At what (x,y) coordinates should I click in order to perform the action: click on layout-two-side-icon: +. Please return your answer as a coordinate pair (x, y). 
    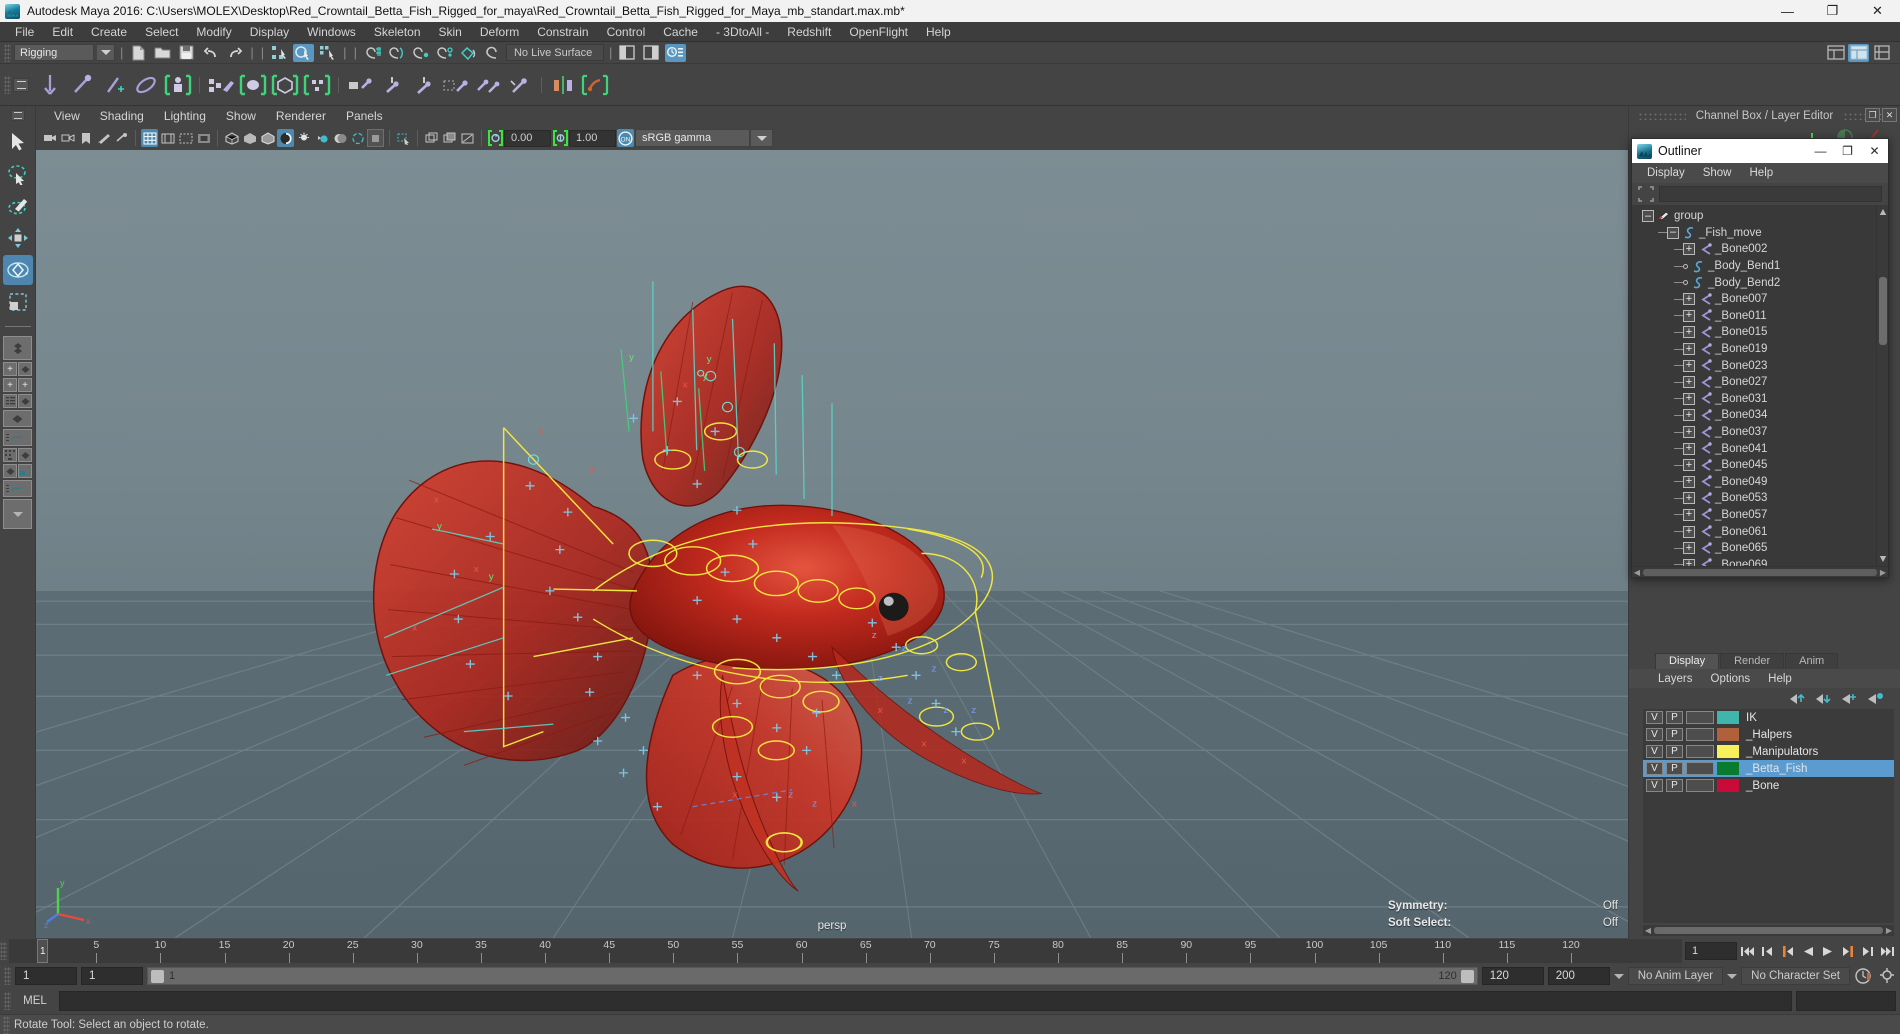
    Looking at the image, I should click on (25, 385).